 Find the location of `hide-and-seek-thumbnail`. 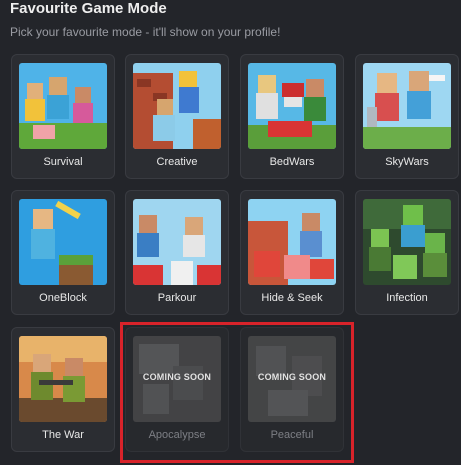

hide-and-seek-thumbnail is located at coordinates (292, 242).